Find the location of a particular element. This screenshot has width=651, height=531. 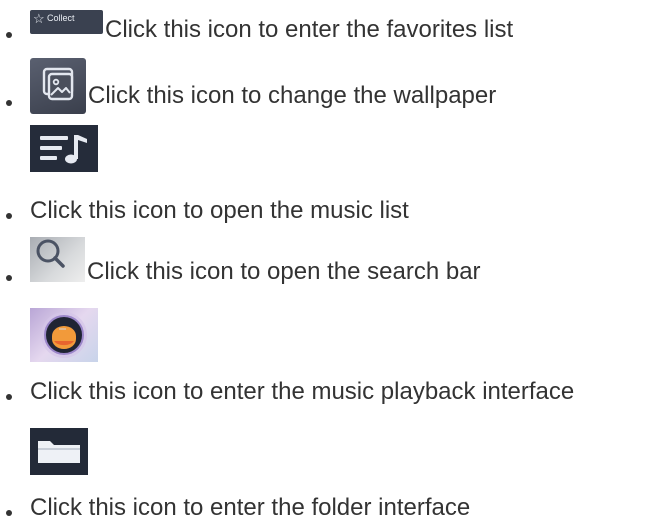

collect-icon: ☆ Collect is located at coordinates (66, 22).